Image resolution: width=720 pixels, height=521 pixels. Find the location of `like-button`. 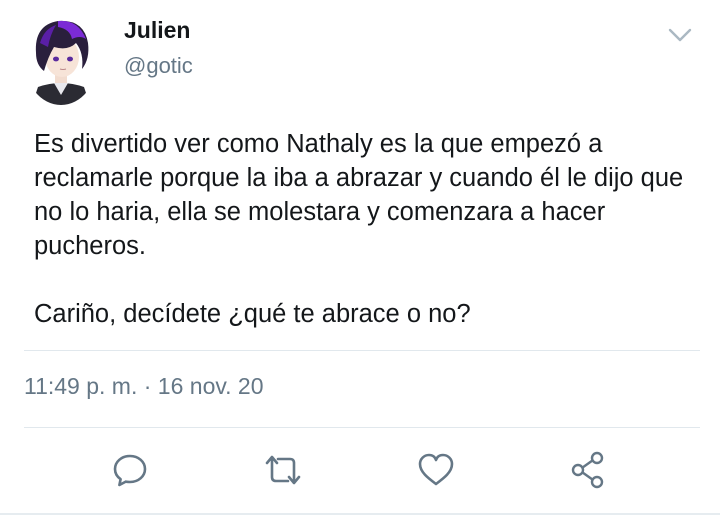

like-button is located at coordinates (436, 470).